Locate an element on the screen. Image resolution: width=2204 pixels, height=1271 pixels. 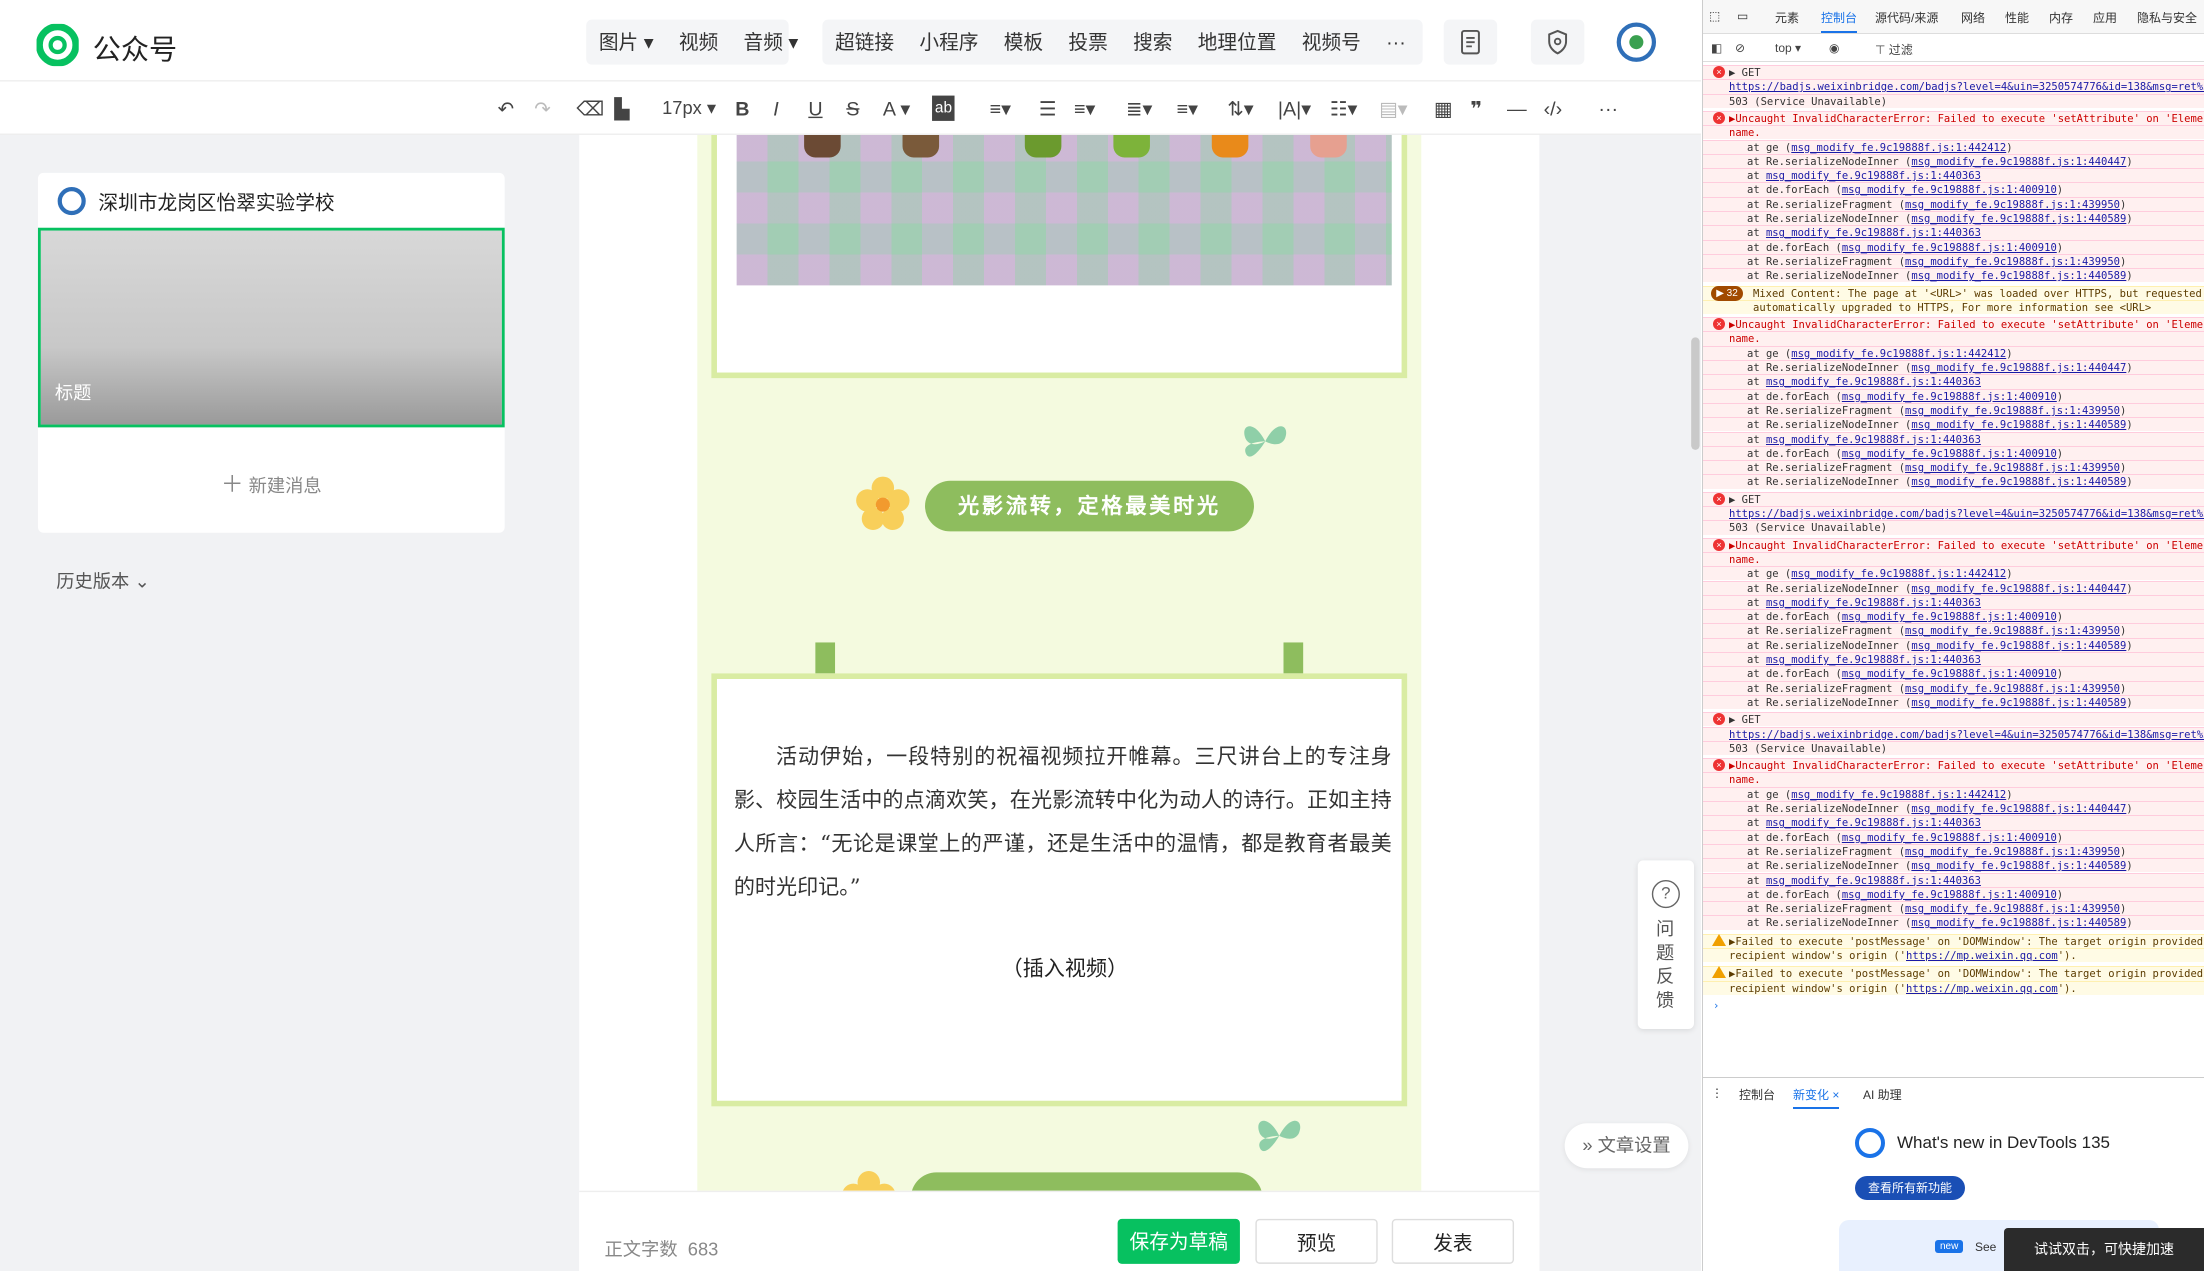
letter-spacing-icon: |A|▾ is located at coordinates (1294, 108).